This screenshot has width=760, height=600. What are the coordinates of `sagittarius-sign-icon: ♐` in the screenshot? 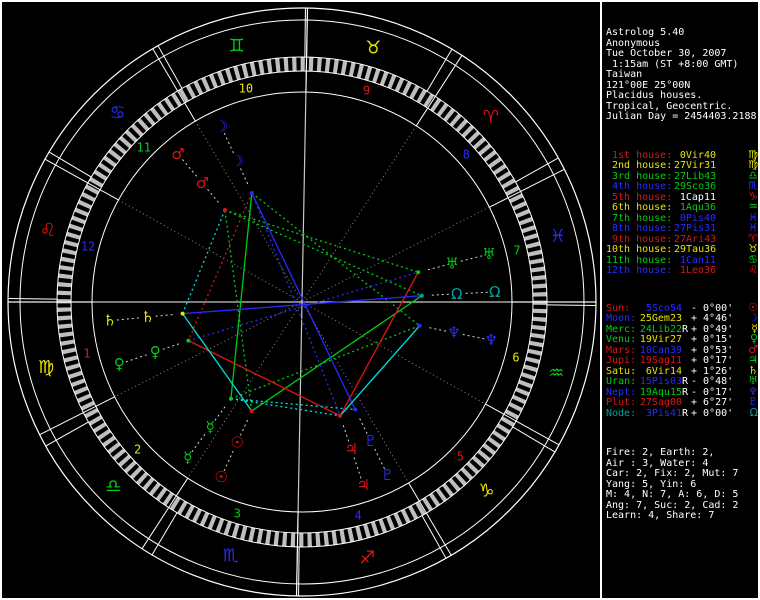 It's located at (367, 557).